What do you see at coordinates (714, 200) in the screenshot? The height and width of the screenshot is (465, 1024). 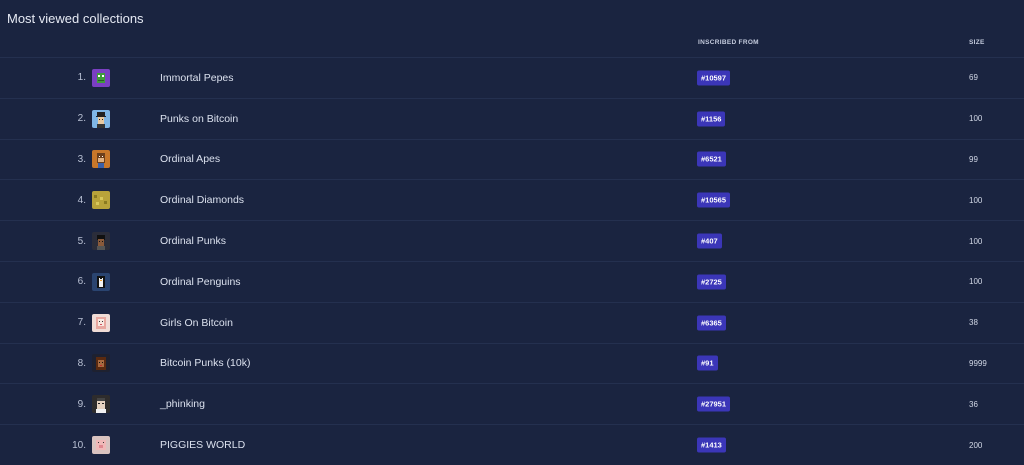 I see `inscription-number-badge: #10565` at bounding box center [714, 200].